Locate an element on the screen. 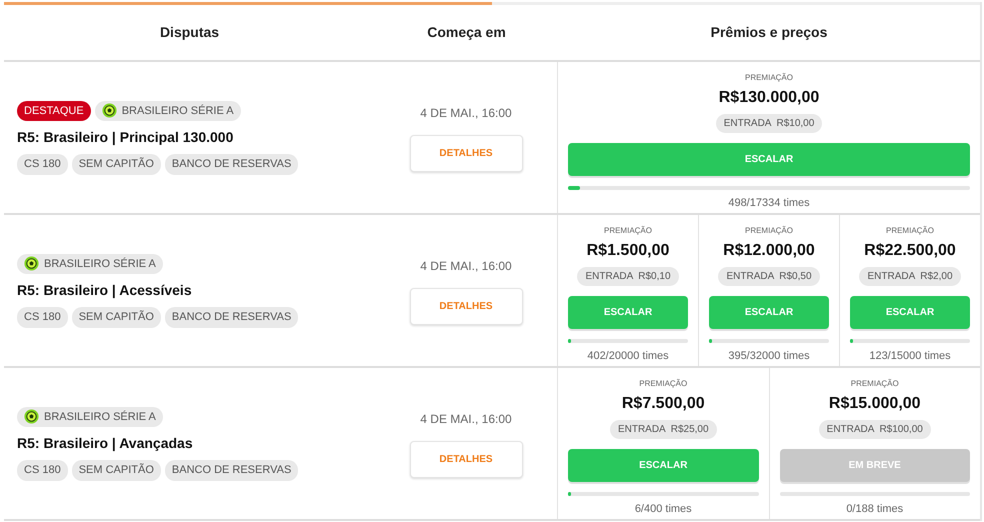  column-header: Disputas is located at coordinates (189, 32).